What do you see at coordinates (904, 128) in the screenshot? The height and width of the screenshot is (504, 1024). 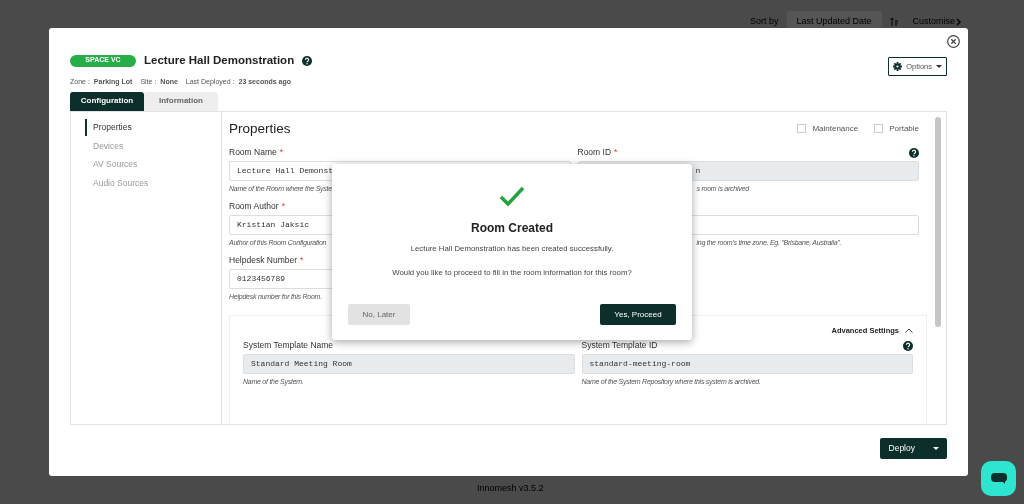 I see `checkbox-label: Portable` at bounding box center [904, 128].